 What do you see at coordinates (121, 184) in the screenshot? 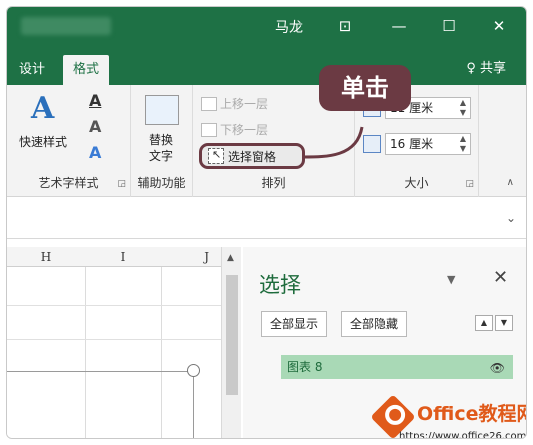
I see `dialog-launcher-icon: ◲` at bounding box center [121, 184].